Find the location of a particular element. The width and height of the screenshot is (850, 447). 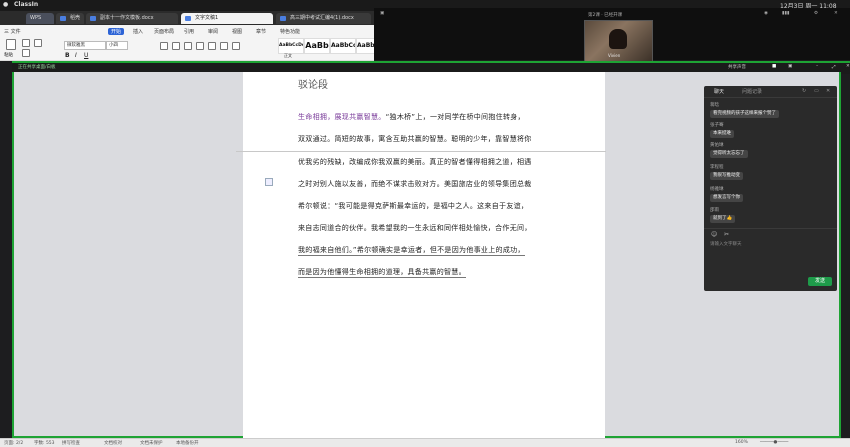

style-normal: AaBbCcDd is located at coordinates (291, 46).